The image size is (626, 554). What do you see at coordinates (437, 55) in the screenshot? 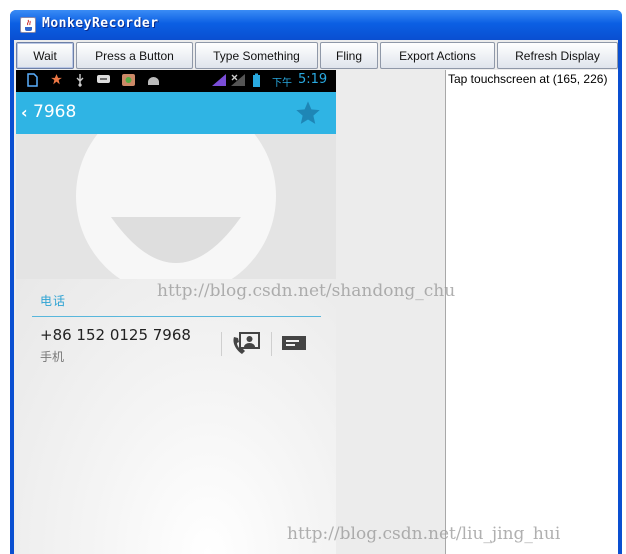
I see `export-actions-button: Export Actions` at bounding box center [437, 55].